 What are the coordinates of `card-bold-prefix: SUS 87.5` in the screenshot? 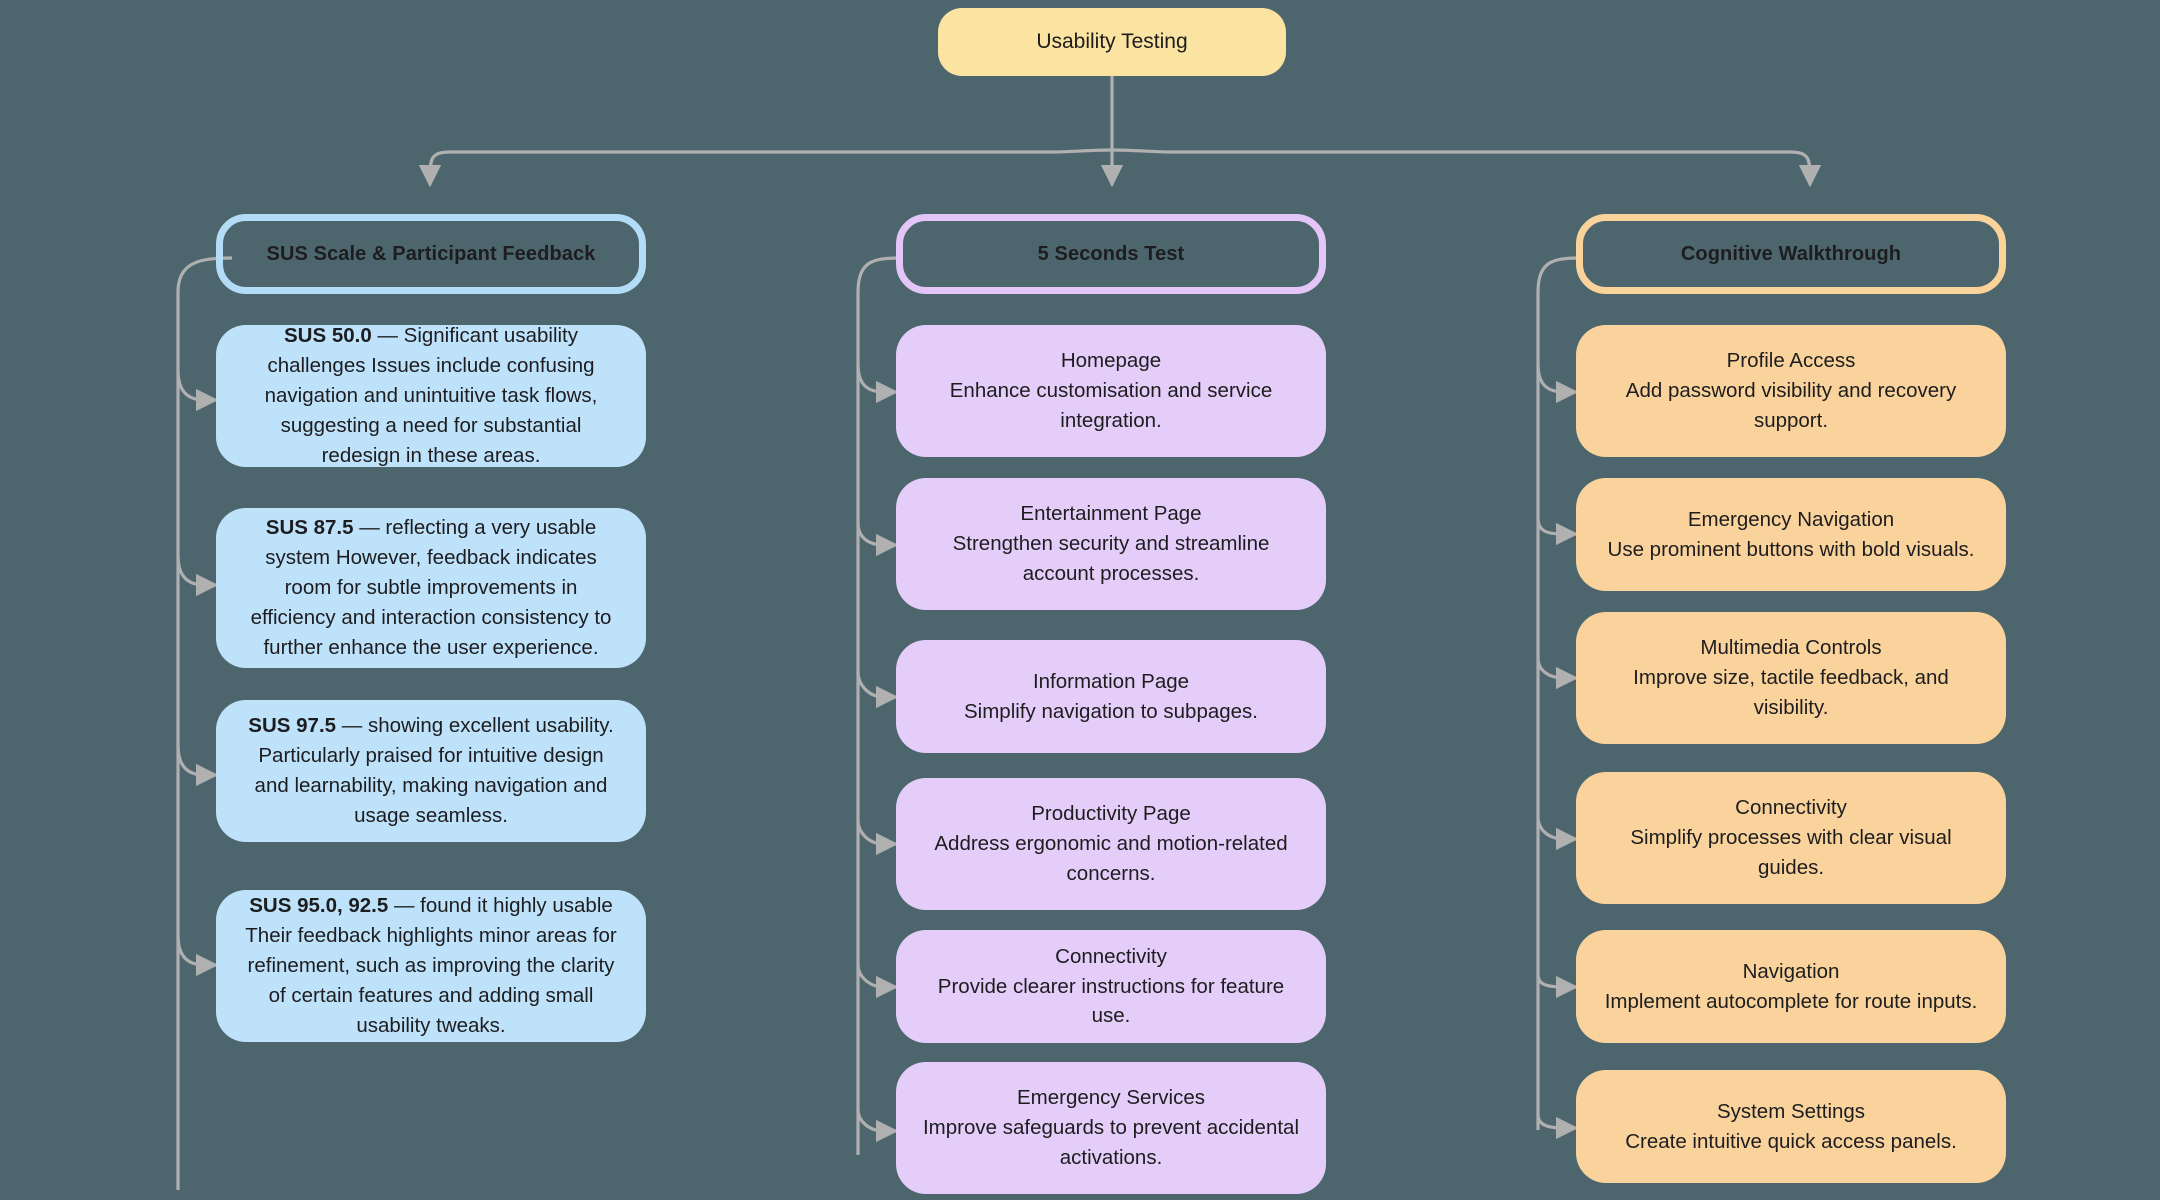 It's located at (309, 528).